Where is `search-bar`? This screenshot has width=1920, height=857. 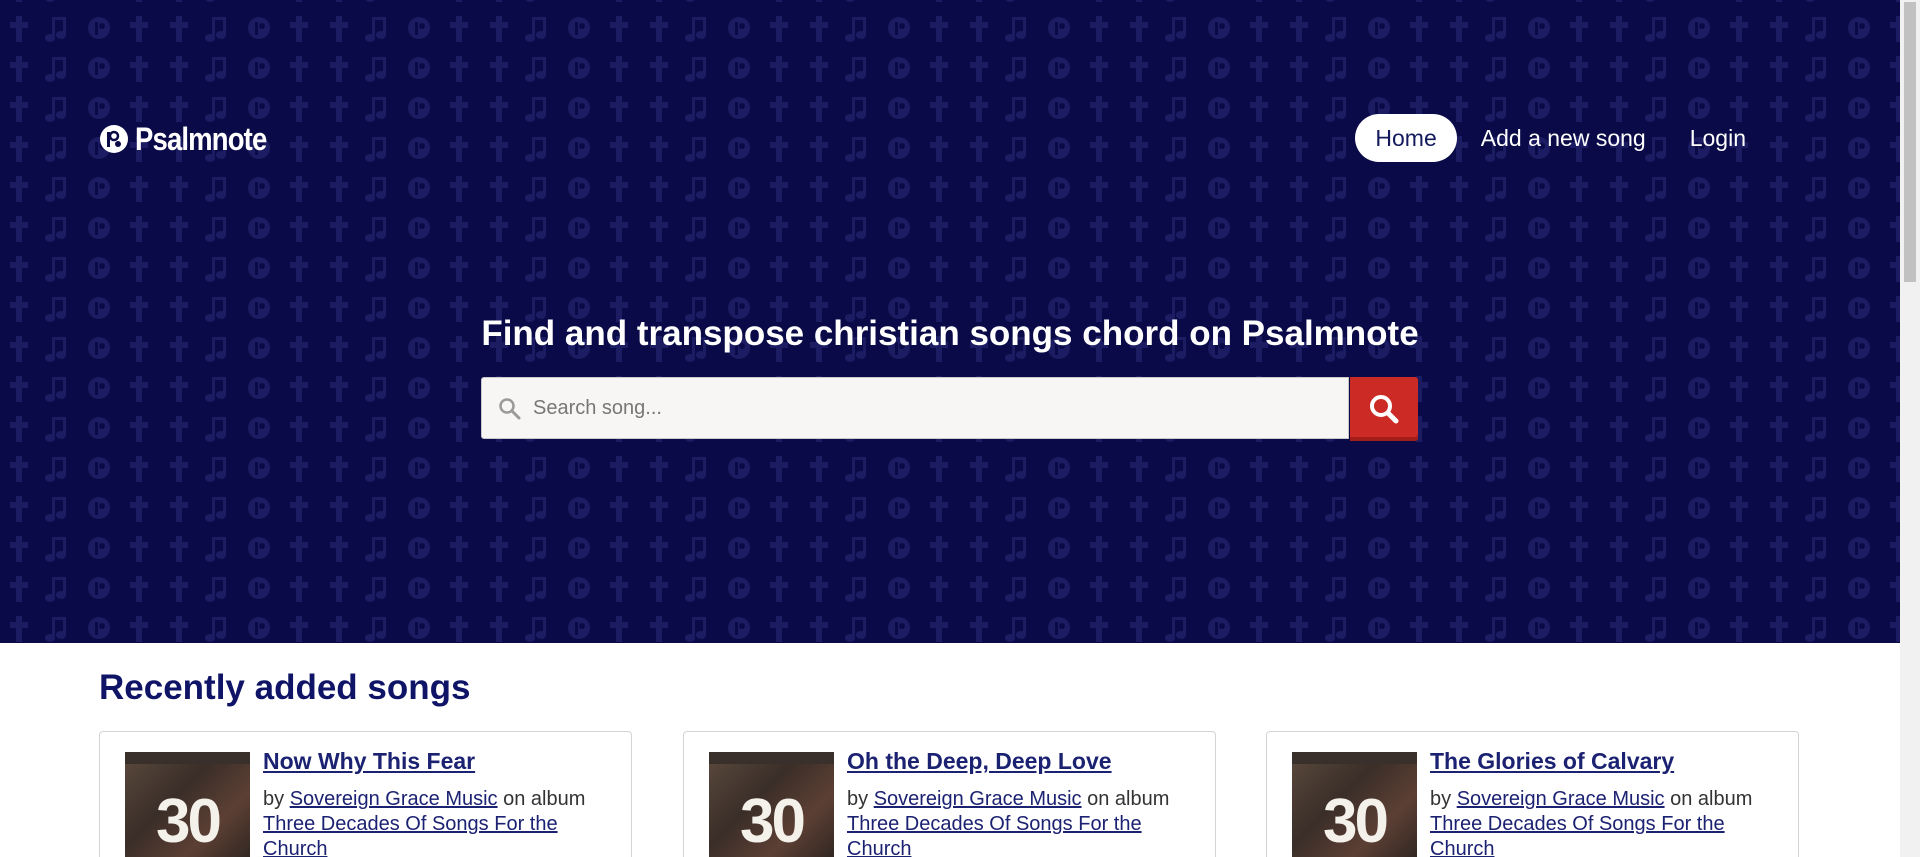
search-bar is located at coordinates (949, 409).